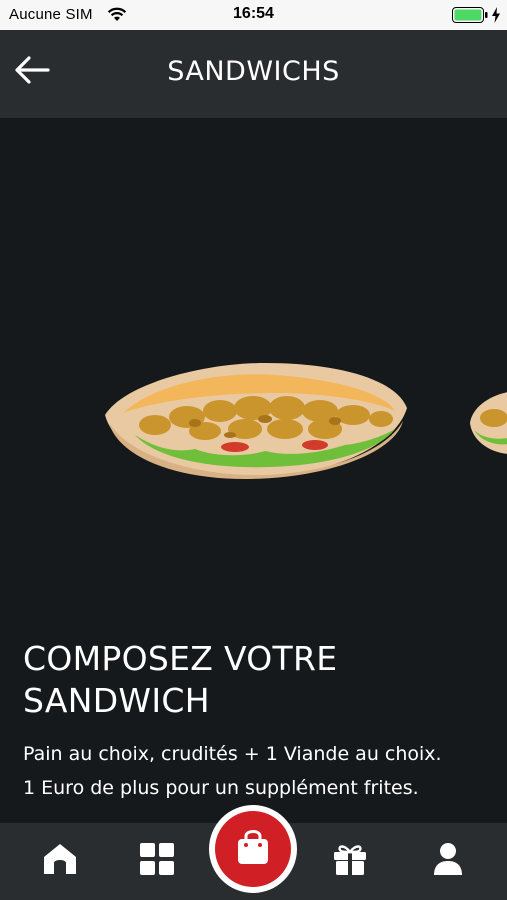  I want to click on user-icon, so click(448, 861).